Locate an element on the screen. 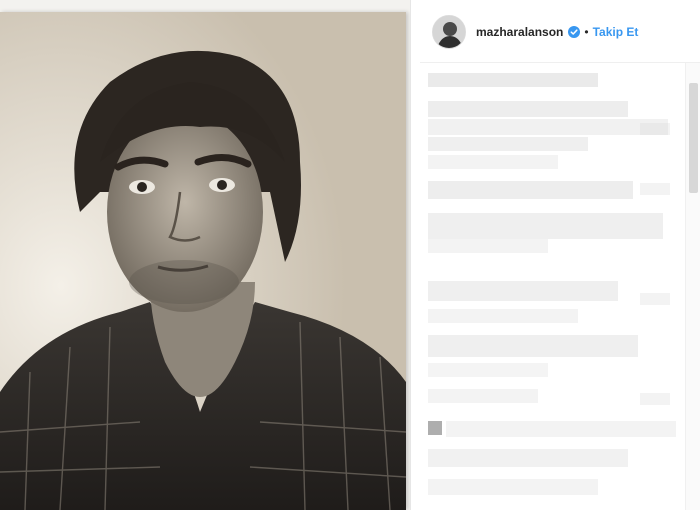 The width and height of the screenshot is (700, 510). verified-badge-icon is located at coordinates (574, 32).